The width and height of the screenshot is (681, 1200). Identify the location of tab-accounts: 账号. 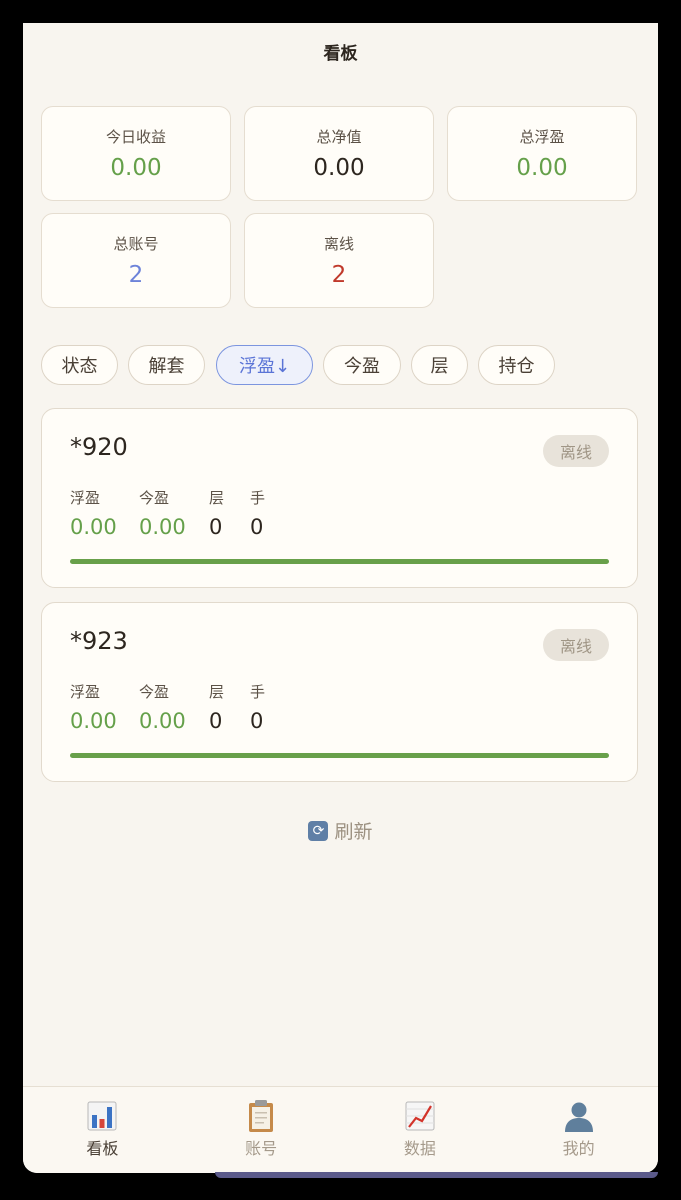
(261, 1130).